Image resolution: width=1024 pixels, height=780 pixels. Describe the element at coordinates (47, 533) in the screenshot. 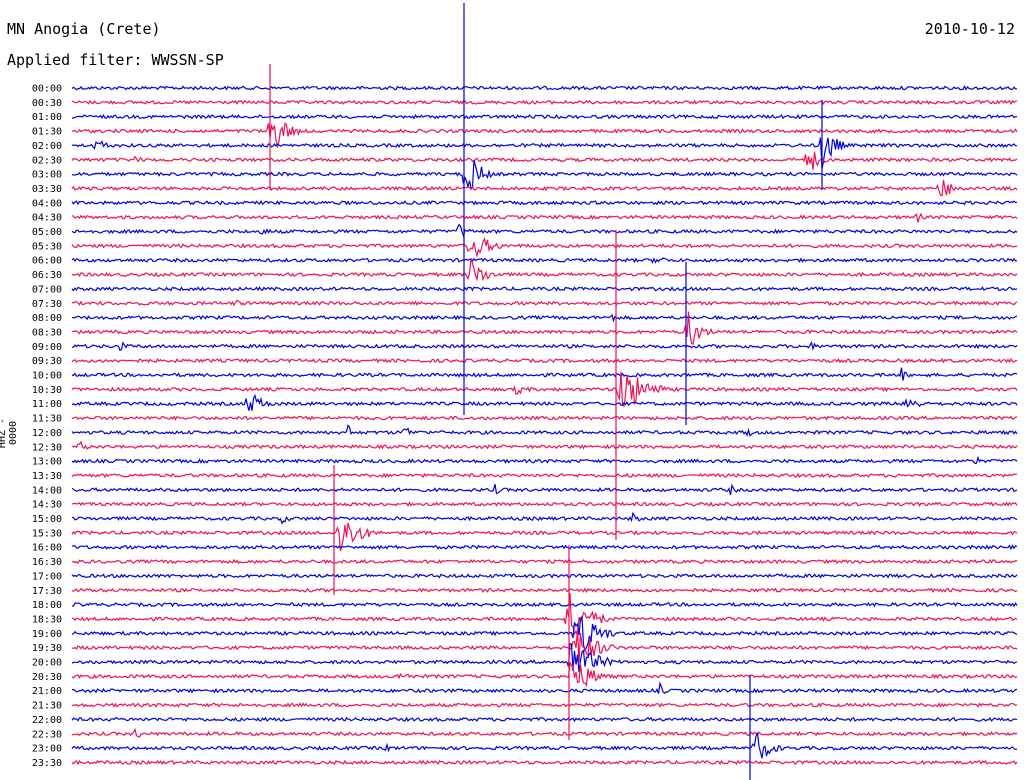

I see `time-label: 15:30` at that location.